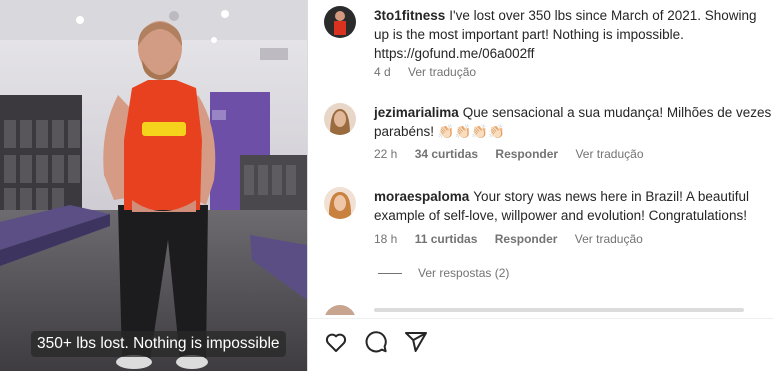  I want to click on comment-button, so click(376, 342).